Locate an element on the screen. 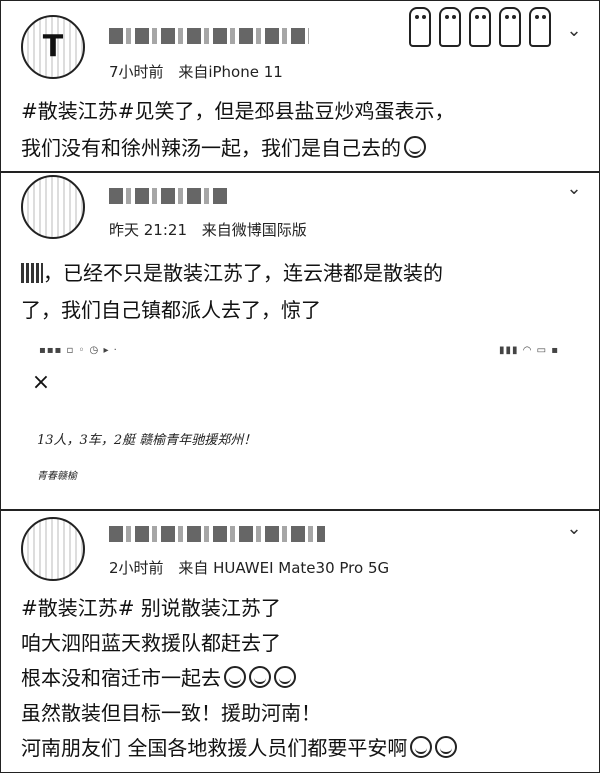  post-meta: 昨天 21:21 来自微博国际版 is located at coordinates (208, 229).